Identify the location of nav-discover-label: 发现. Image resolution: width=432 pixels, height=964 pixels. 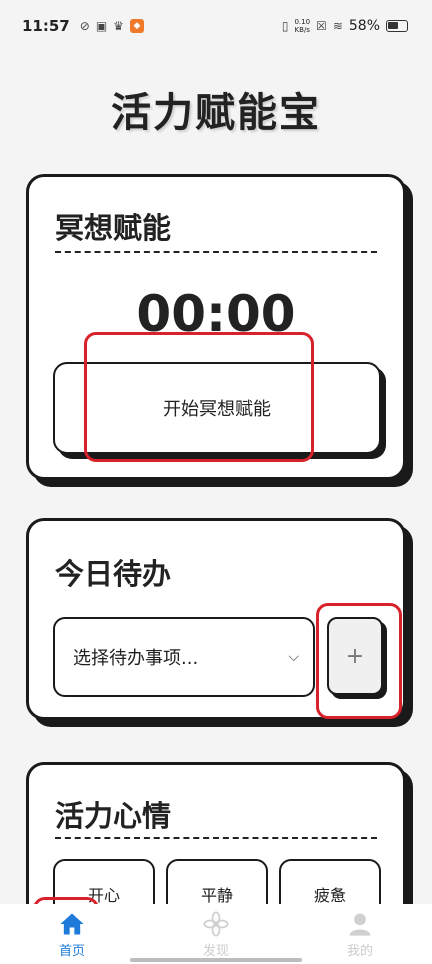
(215, 951).